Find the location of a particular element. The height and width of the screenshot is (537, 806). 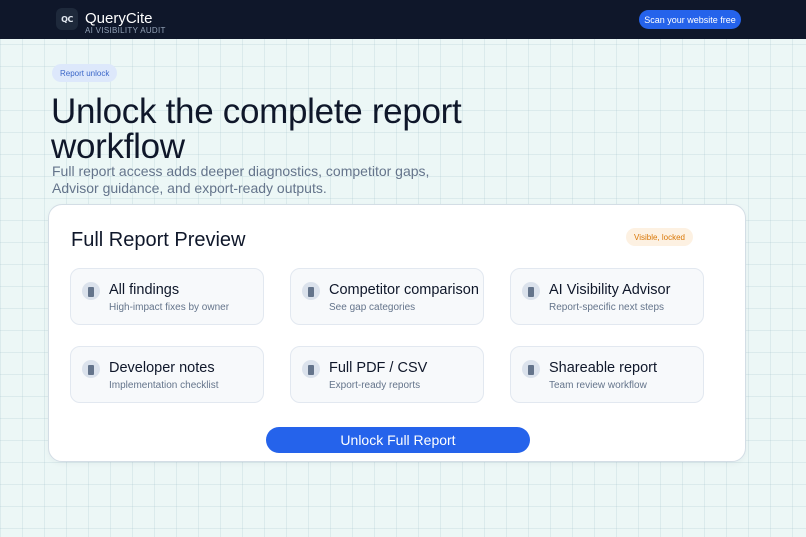

feature-subtitle: Implementation checklist is located at coordinates (164, 385).